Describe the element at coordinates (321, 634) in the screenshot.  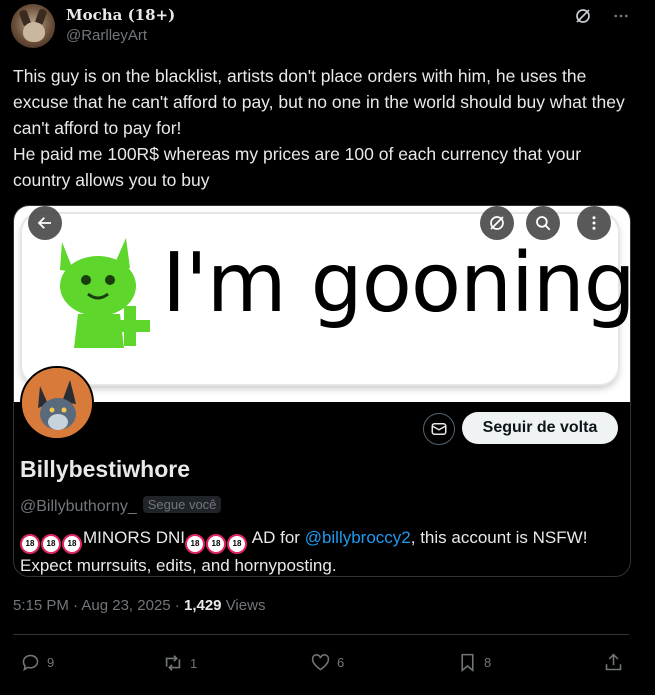
I see `divider` at that location.